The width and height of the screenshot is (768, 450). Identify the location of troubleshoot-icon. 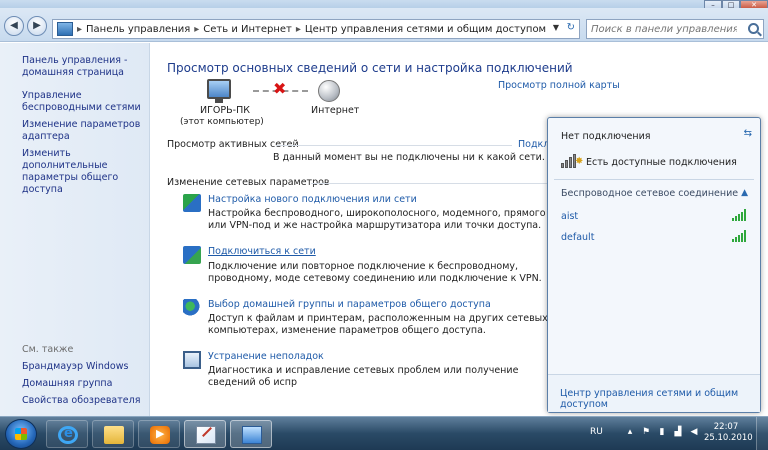
(192, 360).